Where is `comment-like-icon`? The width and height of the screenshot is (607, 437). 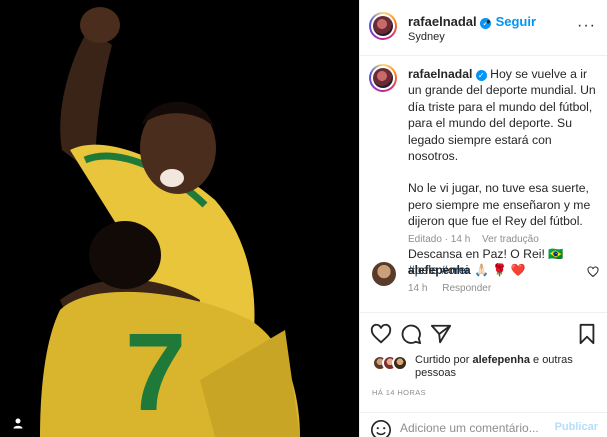
comment-like-icon is located at coordinates (593, 272).